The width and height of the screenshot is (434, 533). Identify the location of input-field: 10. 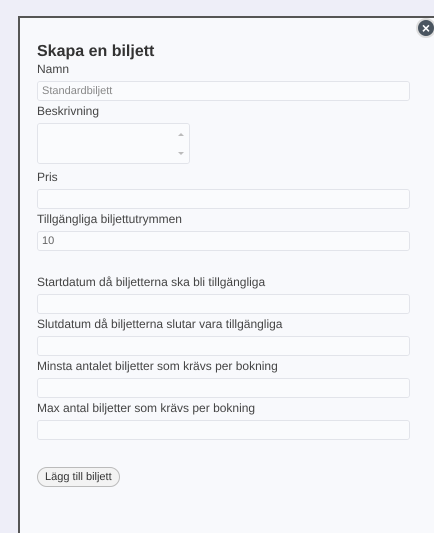
(223, 241).